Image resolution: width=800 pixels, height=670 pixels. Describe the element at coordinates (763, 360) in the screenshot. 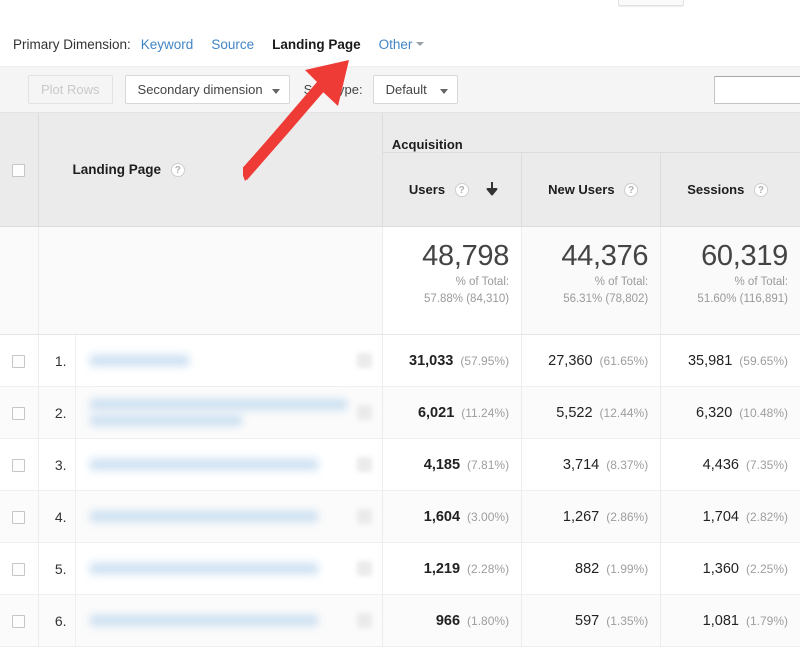

I see `row-sessions-cell-percent: (59.65%)` at that location.